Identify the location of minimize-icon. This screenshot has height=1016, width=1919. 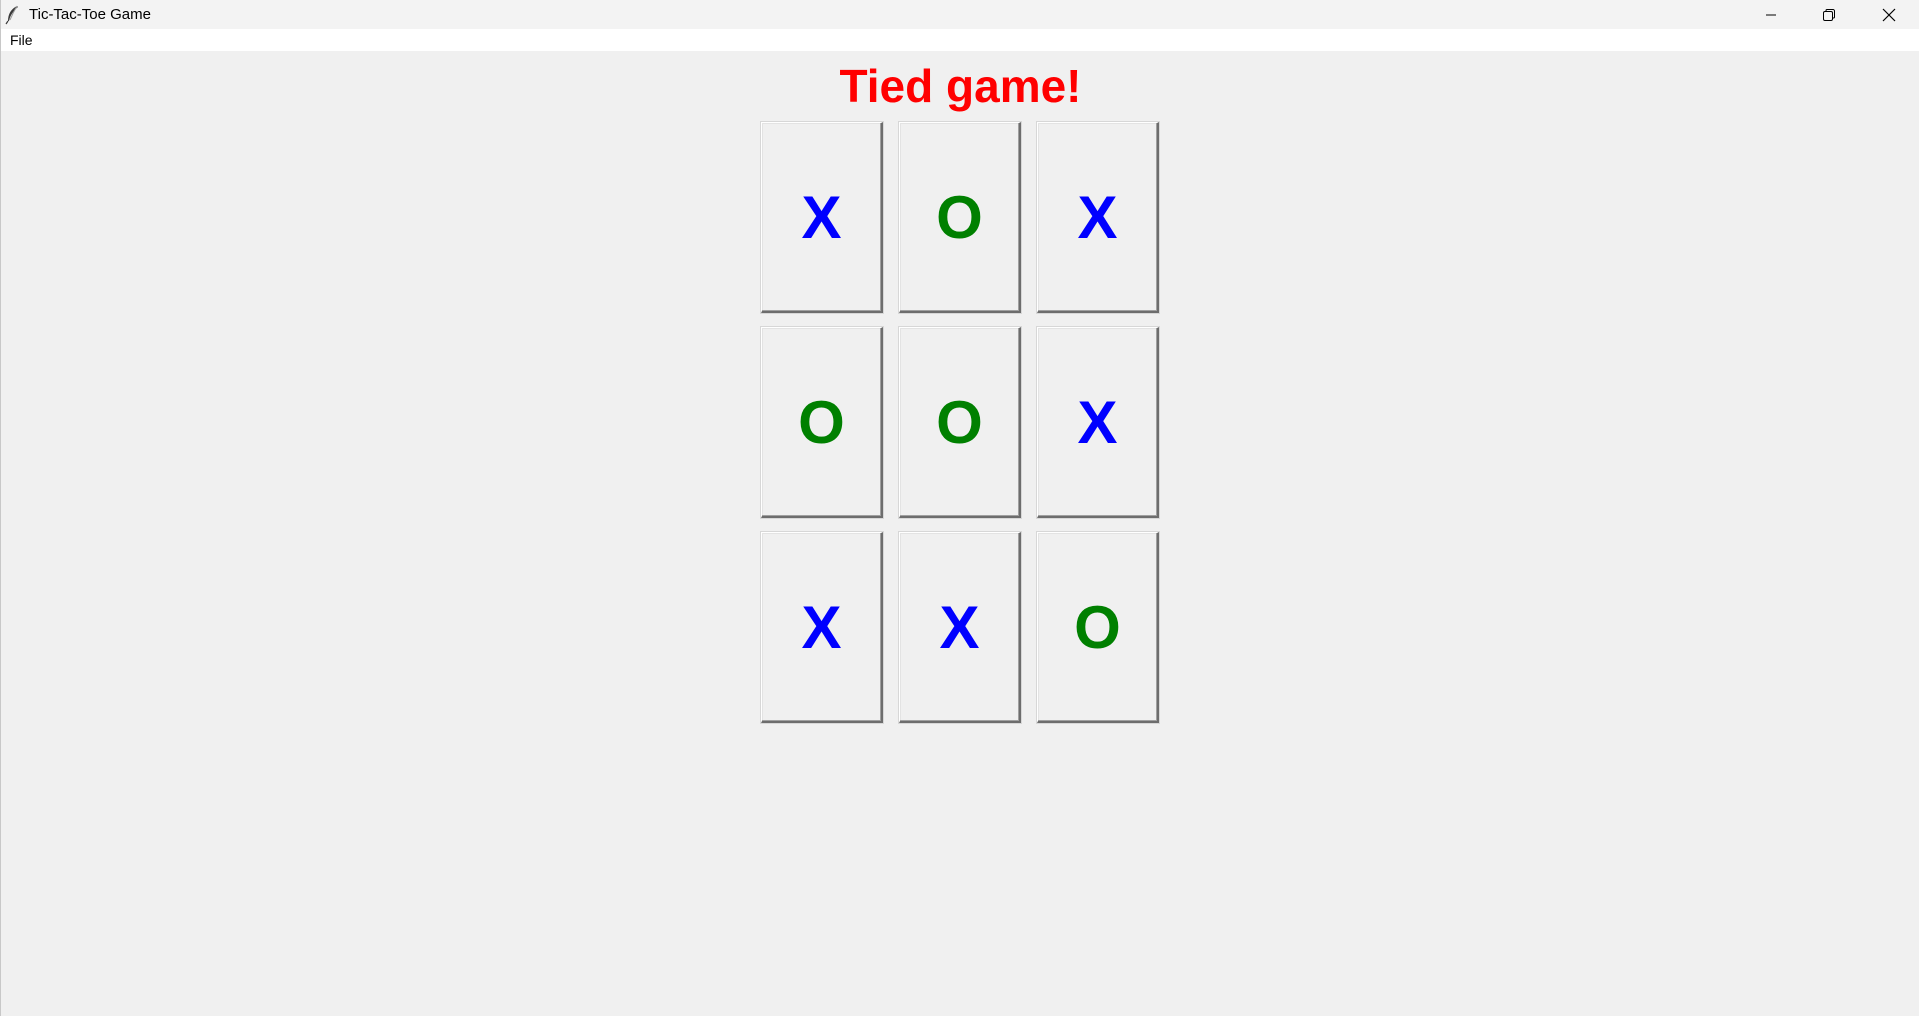
(1771, 15).